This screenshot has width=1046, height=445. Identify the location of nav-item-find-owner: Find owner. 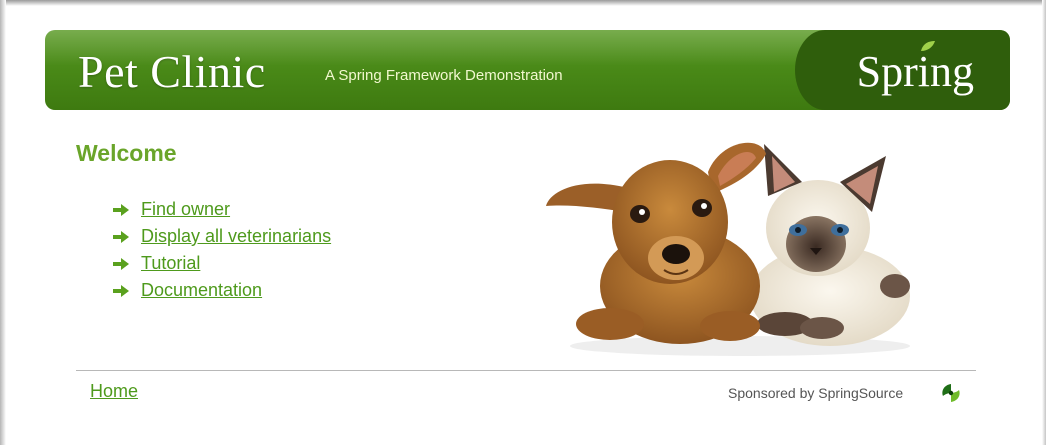
(221, 209).